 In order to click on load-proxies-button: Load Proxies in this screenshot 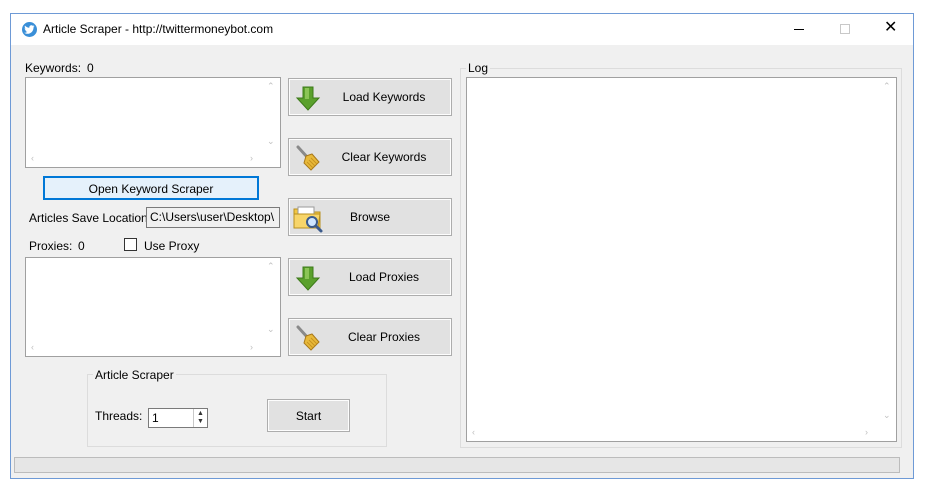, I will do `click(370, 277)`.